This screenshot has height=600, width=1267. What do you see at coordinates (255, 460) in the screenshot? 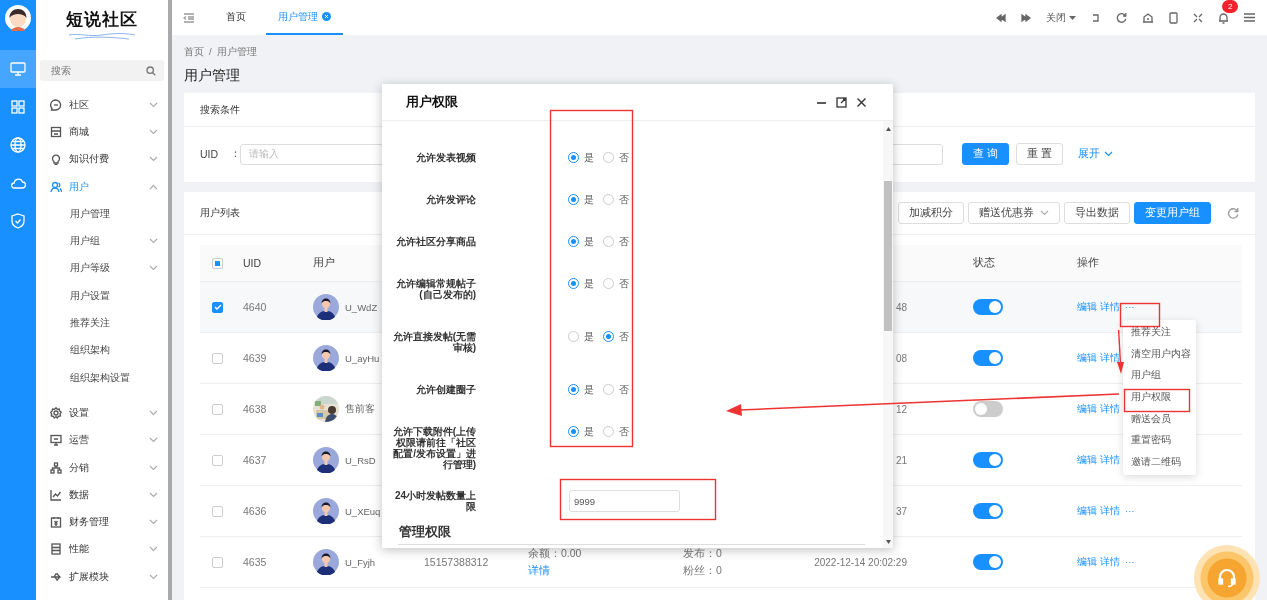
I see `table-cell-text: 4637` at bounding box center [255, 460].